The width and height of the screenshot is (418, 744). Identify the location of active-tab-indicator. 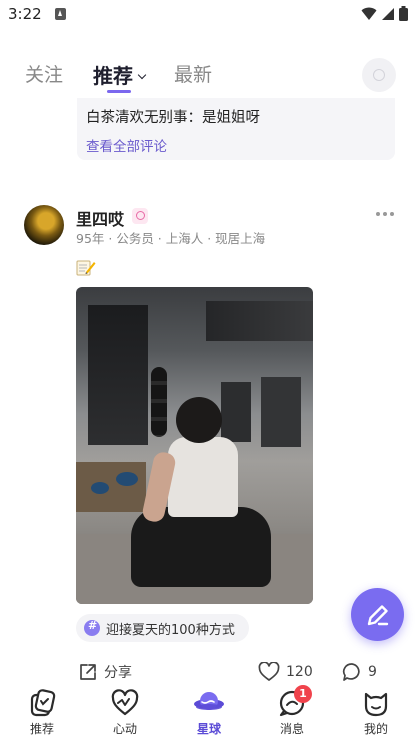
(119, 91).